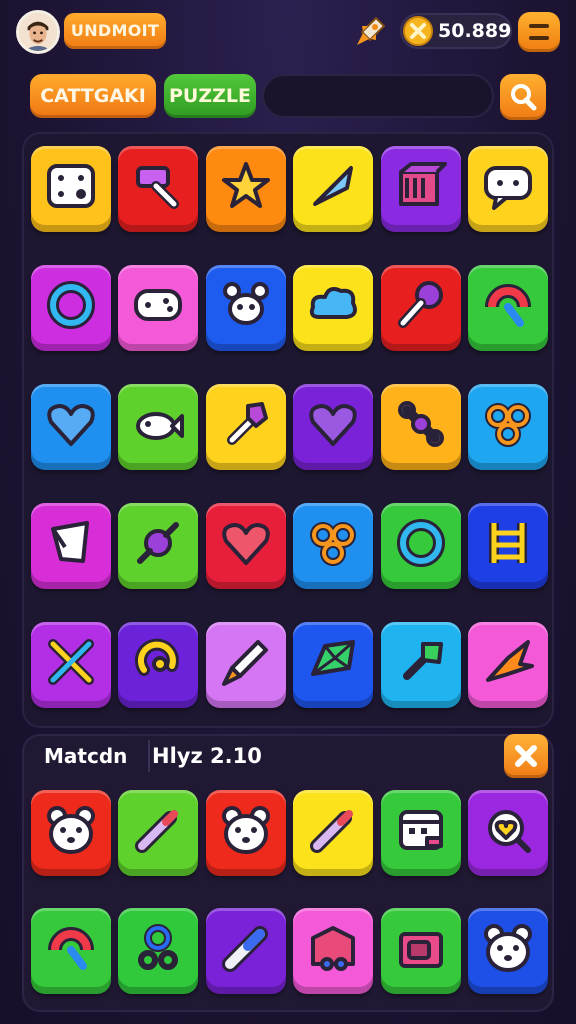 This screenshot has width=576, height=1024. I want to click on menu-button, so click(539, 32).